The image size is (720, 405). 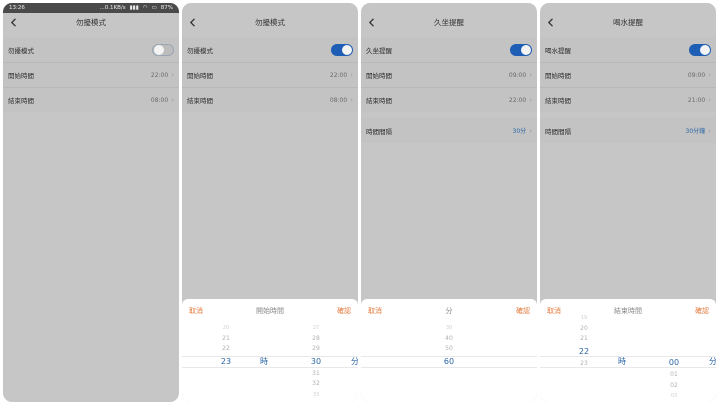 What do you see at coordinates (379, 50) in the screenshot?
I see `row-label: 久坐提醒` at bounding box center [379, 50].